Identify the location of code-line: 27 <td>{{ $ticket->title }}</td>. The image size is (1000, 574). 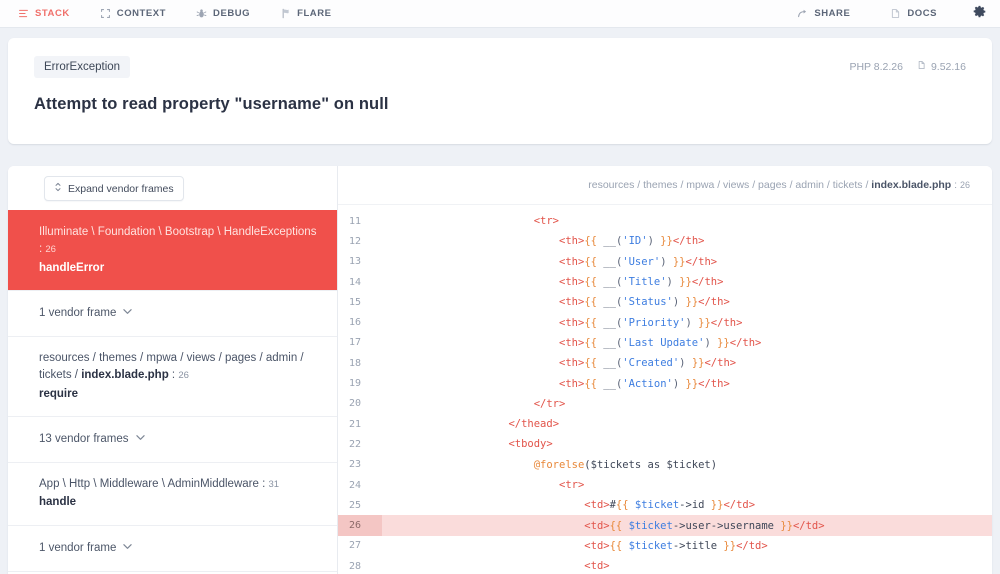
(665, 546).